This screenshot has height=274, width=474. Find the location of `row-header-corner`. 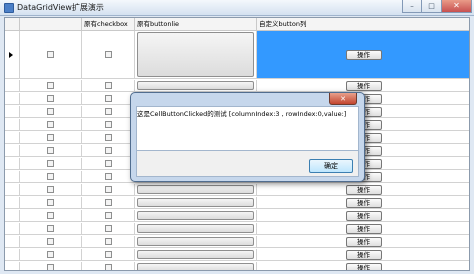

row-header-corner is located at coordinates (12, 24).